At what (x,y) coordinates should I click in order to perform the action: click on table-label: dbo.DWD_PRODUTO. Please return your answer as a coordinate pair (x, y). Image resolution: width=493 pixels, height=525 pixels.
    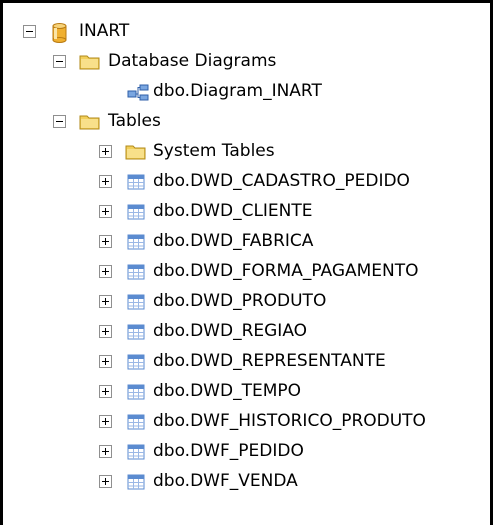
    Looking at the image, I should click on (240, 301).